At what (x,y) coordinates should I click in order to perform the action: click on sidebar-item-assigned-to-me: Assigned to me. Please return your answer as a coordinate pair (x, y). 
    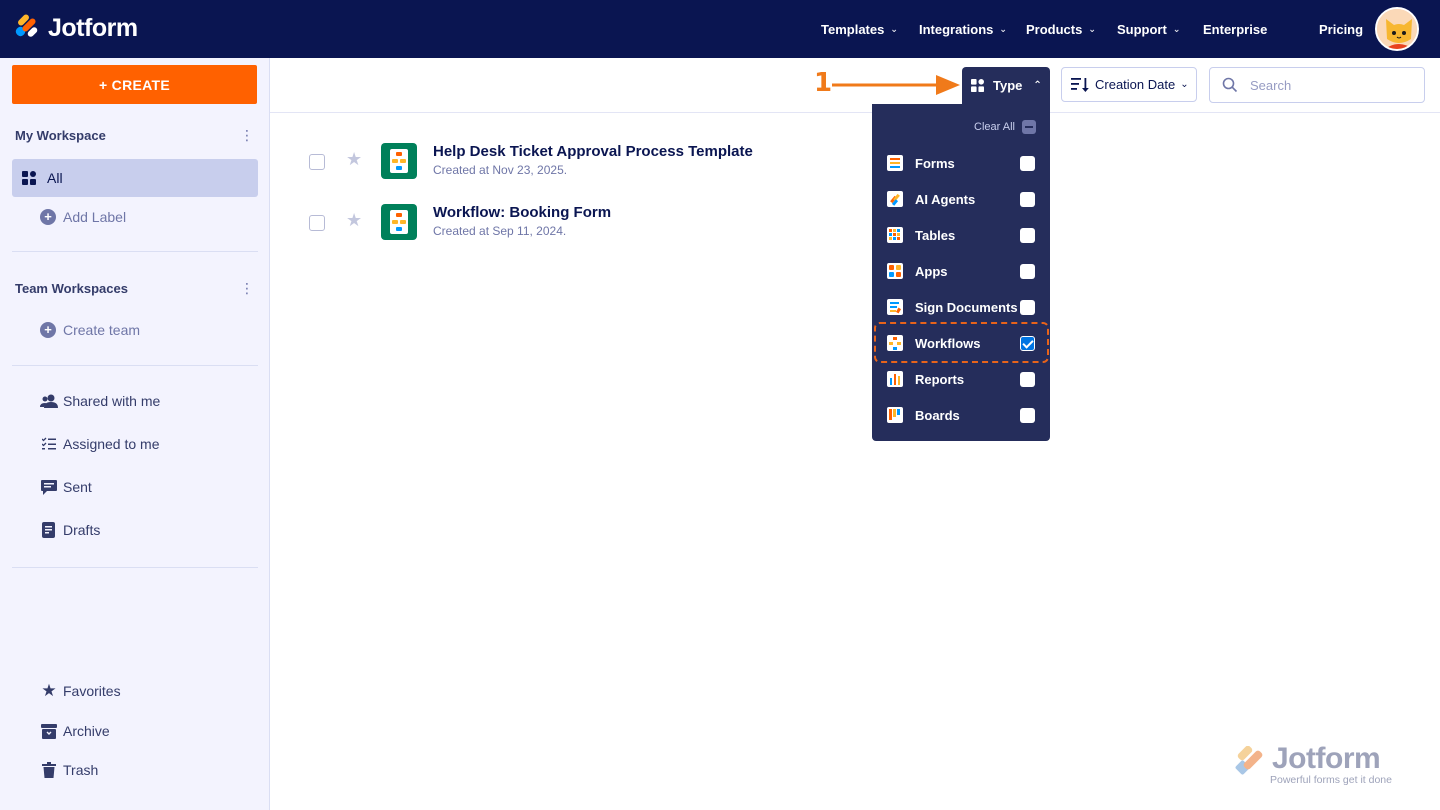
    Looking at the image, I should click on (135, 444).